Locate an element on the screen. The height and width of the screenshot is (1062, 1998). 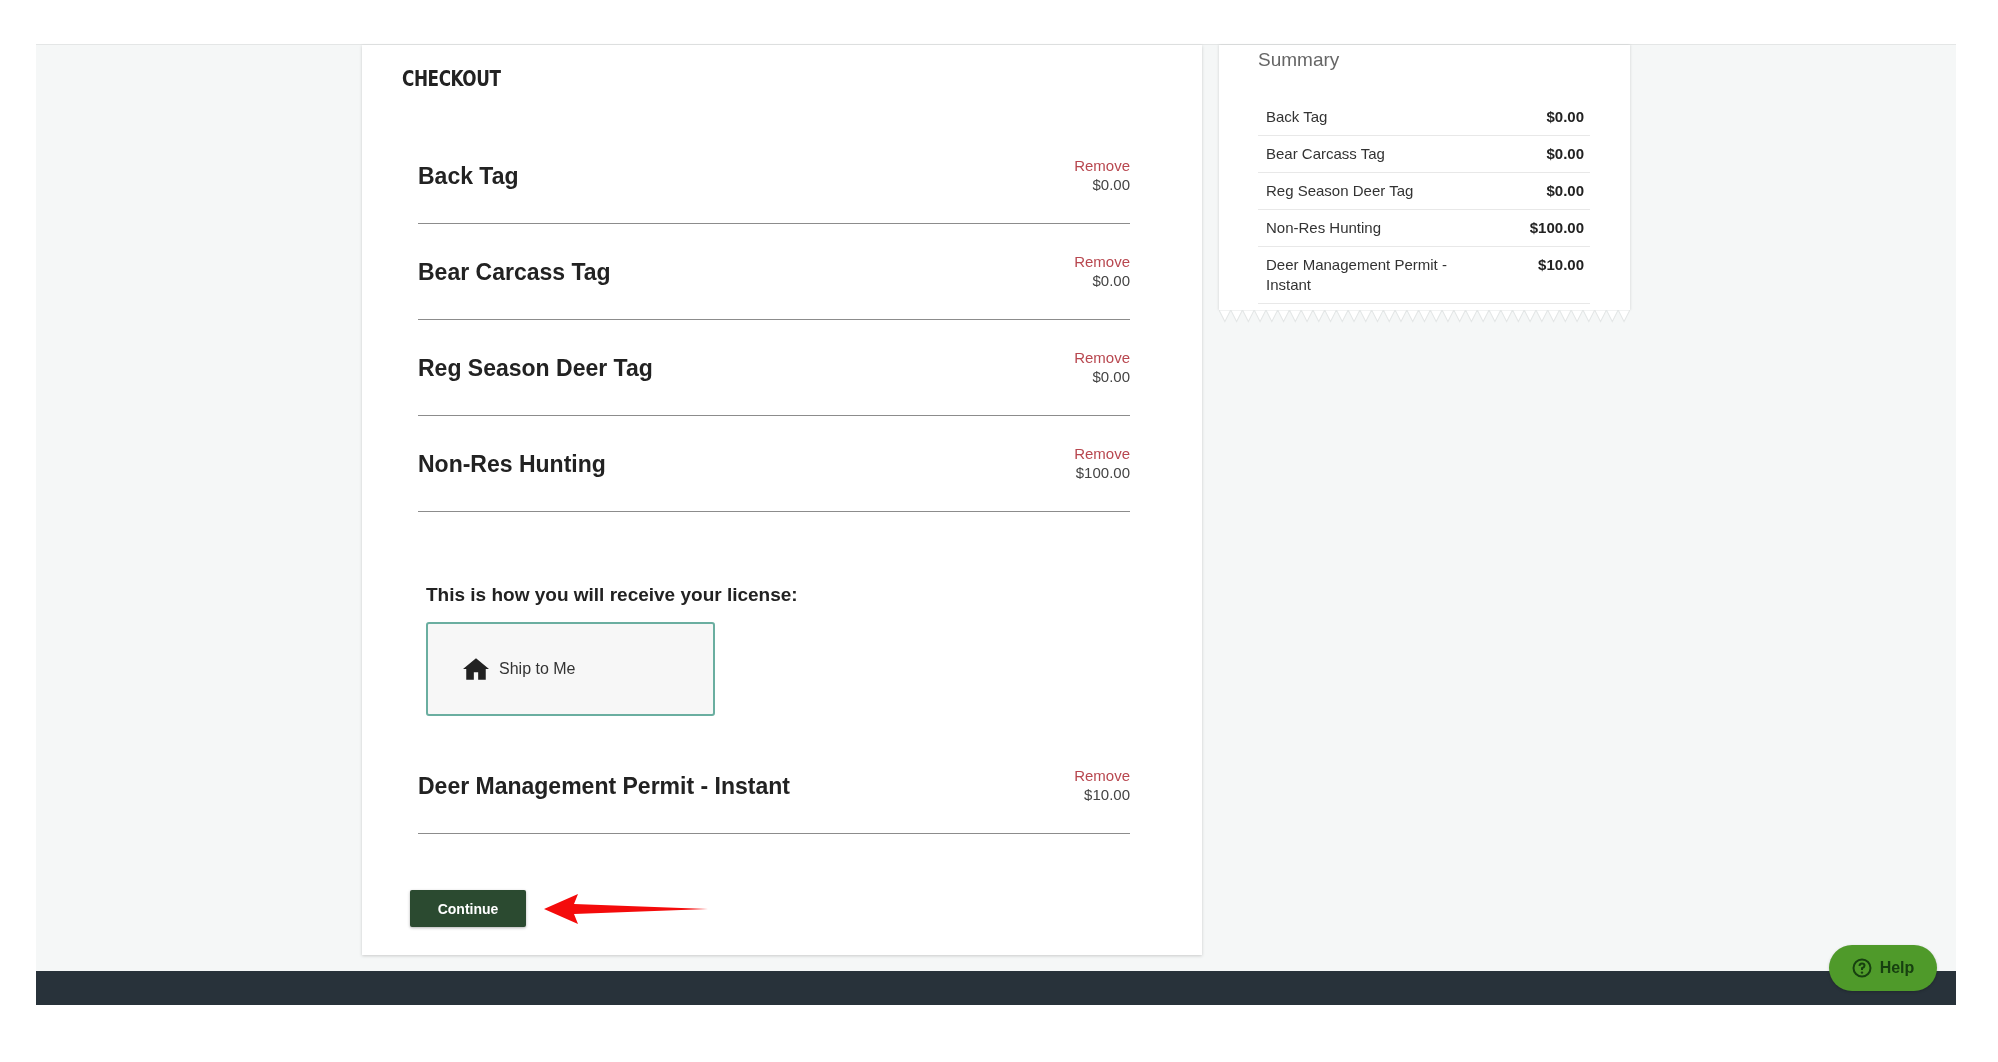
product-price: $10.00 is located at coordinates (1107, 794).